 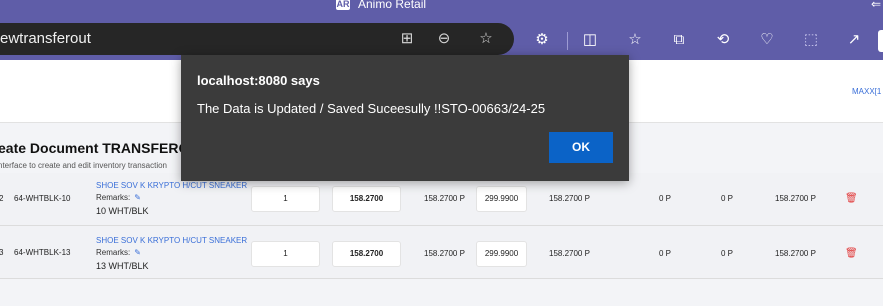 What do you see at coordinates (42, 198) in the screenshot?
I see `item-code: 64-WHTBLK-10` at bounding box center [42, 198].